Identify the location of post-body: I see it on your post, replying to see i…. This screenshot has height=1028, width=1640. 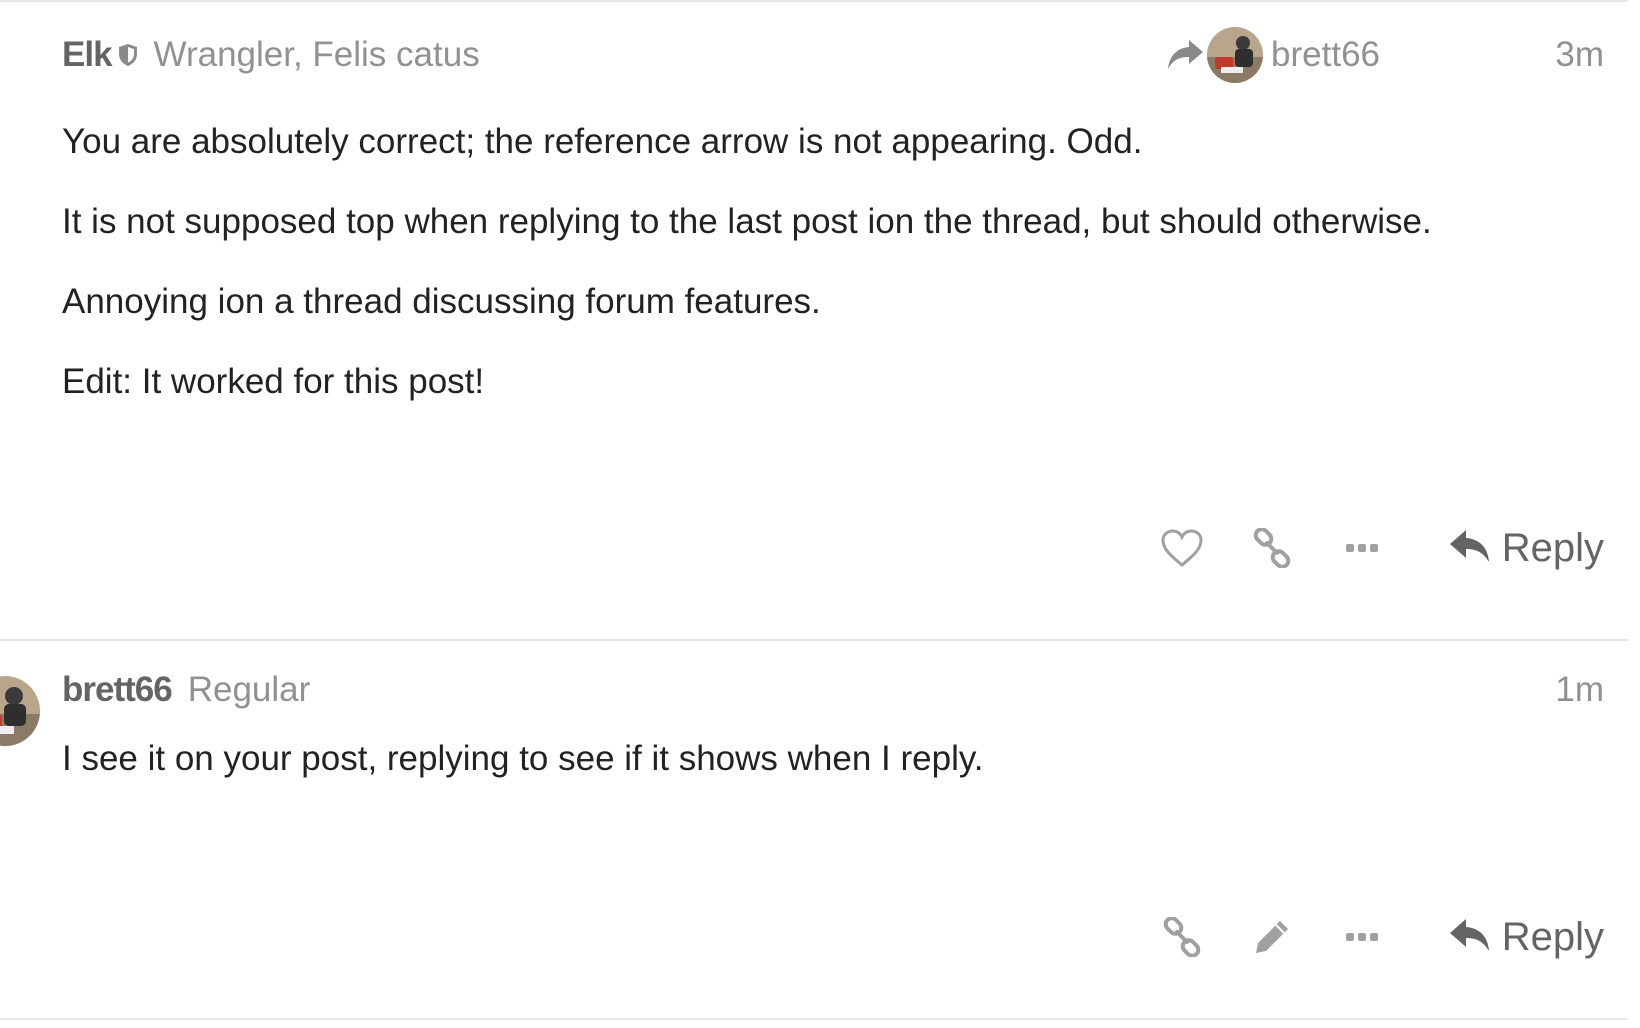
(522, 759).